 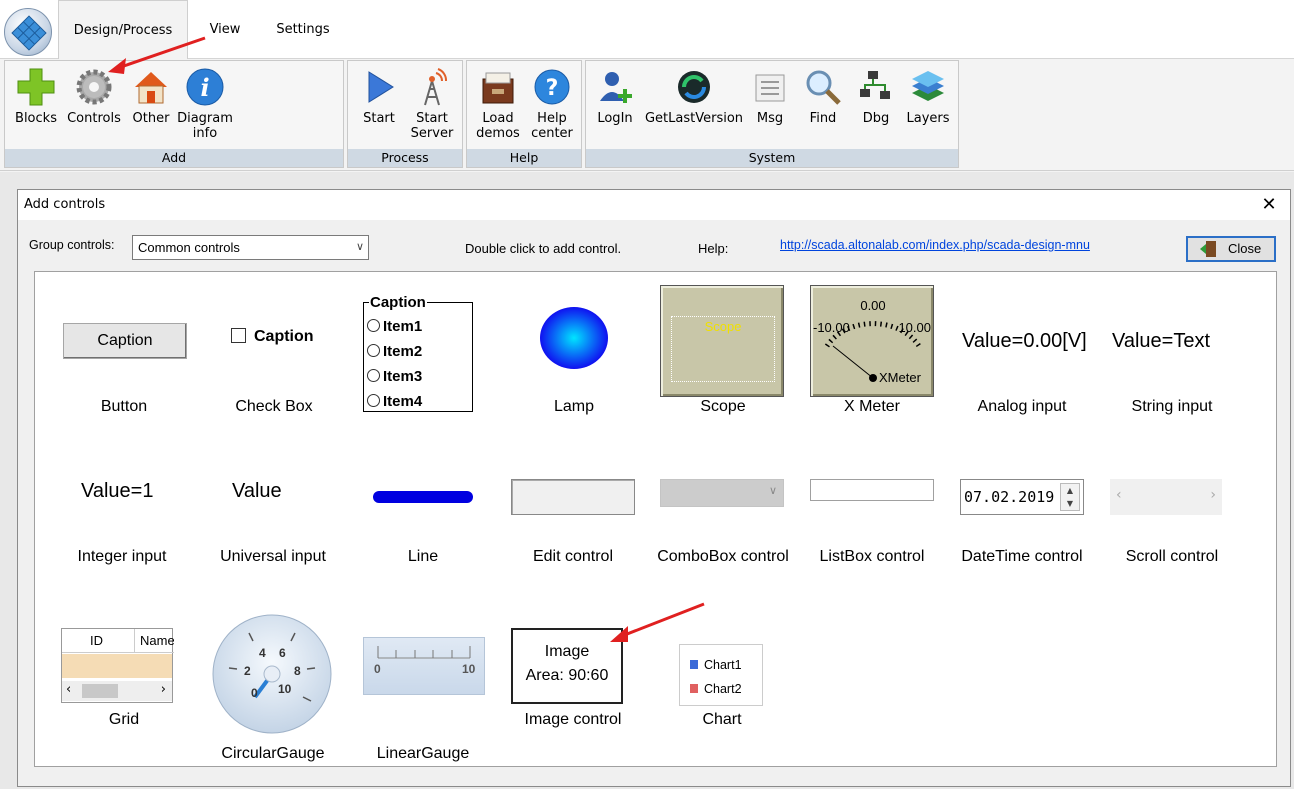 I want to click on linear-gauge-min: 0, so click(x=377, y=669).